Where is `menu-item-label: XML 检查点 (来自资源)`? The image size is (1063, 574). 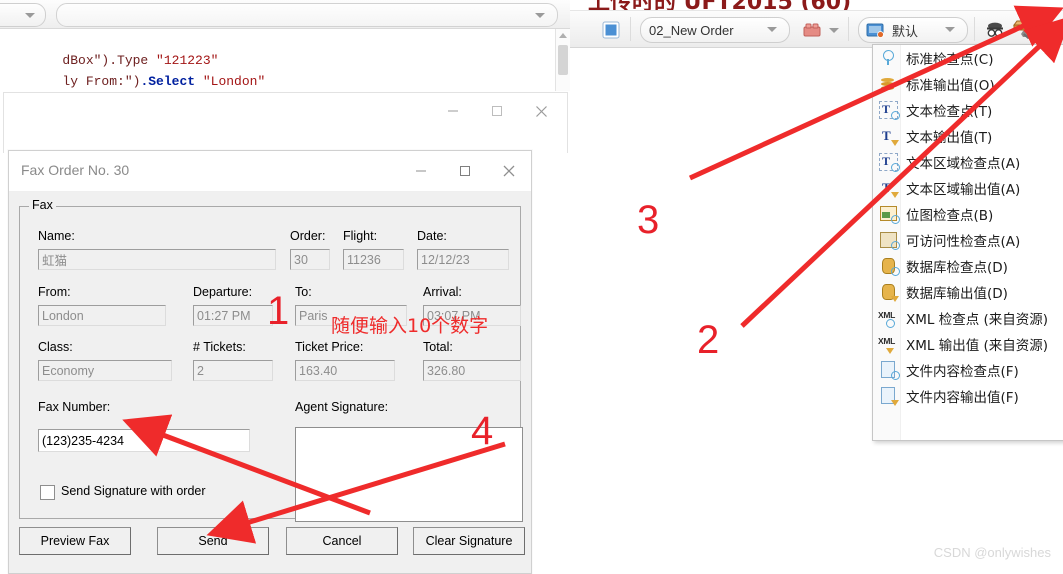
menu-item-label: XML 检查点 (来自资源) is located at coordinates (977, 320).